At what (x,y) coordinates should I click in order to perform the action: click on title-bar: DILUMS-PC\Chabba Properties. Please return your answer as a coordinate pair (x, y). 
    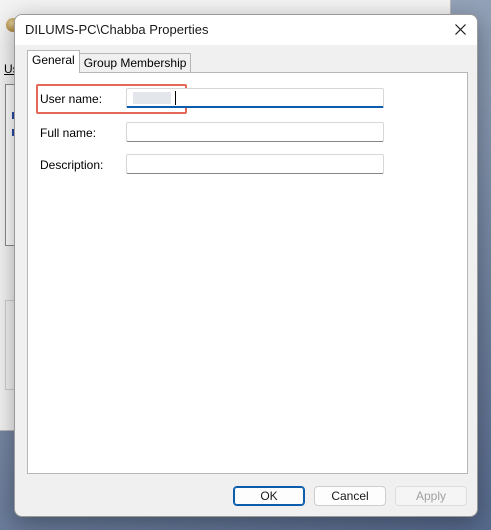
    Looking at the image, I should click on (246, 30).